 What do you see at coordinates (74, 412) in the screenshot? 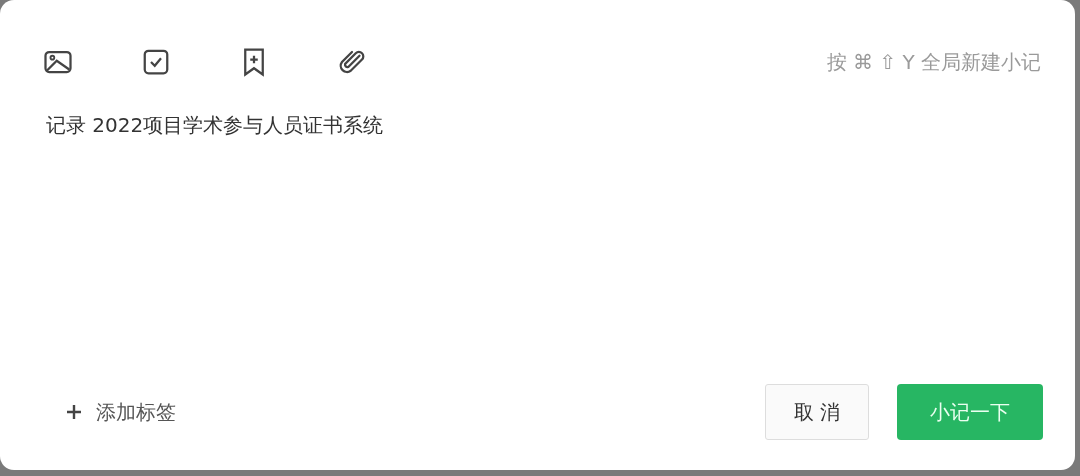
I see `plus-icon` at bounding box center [74, 412].